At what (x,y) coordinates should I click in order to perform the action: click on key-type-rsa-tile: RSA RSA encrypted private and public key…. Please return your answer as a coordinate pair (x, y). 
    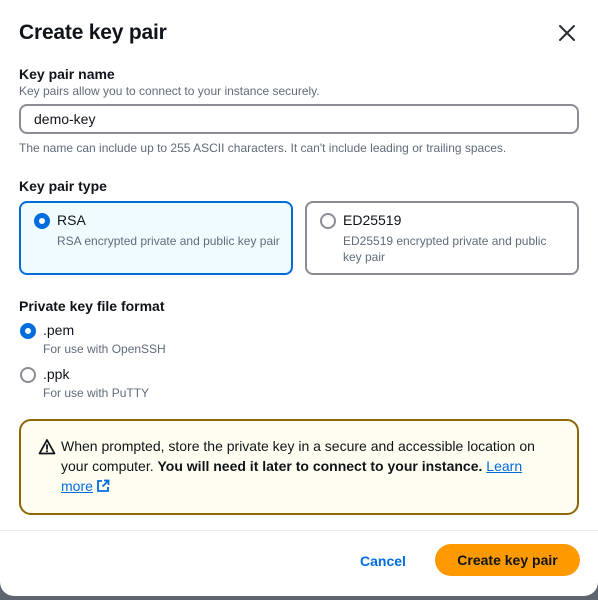
    Looking at the image, I should click on (156, 238).